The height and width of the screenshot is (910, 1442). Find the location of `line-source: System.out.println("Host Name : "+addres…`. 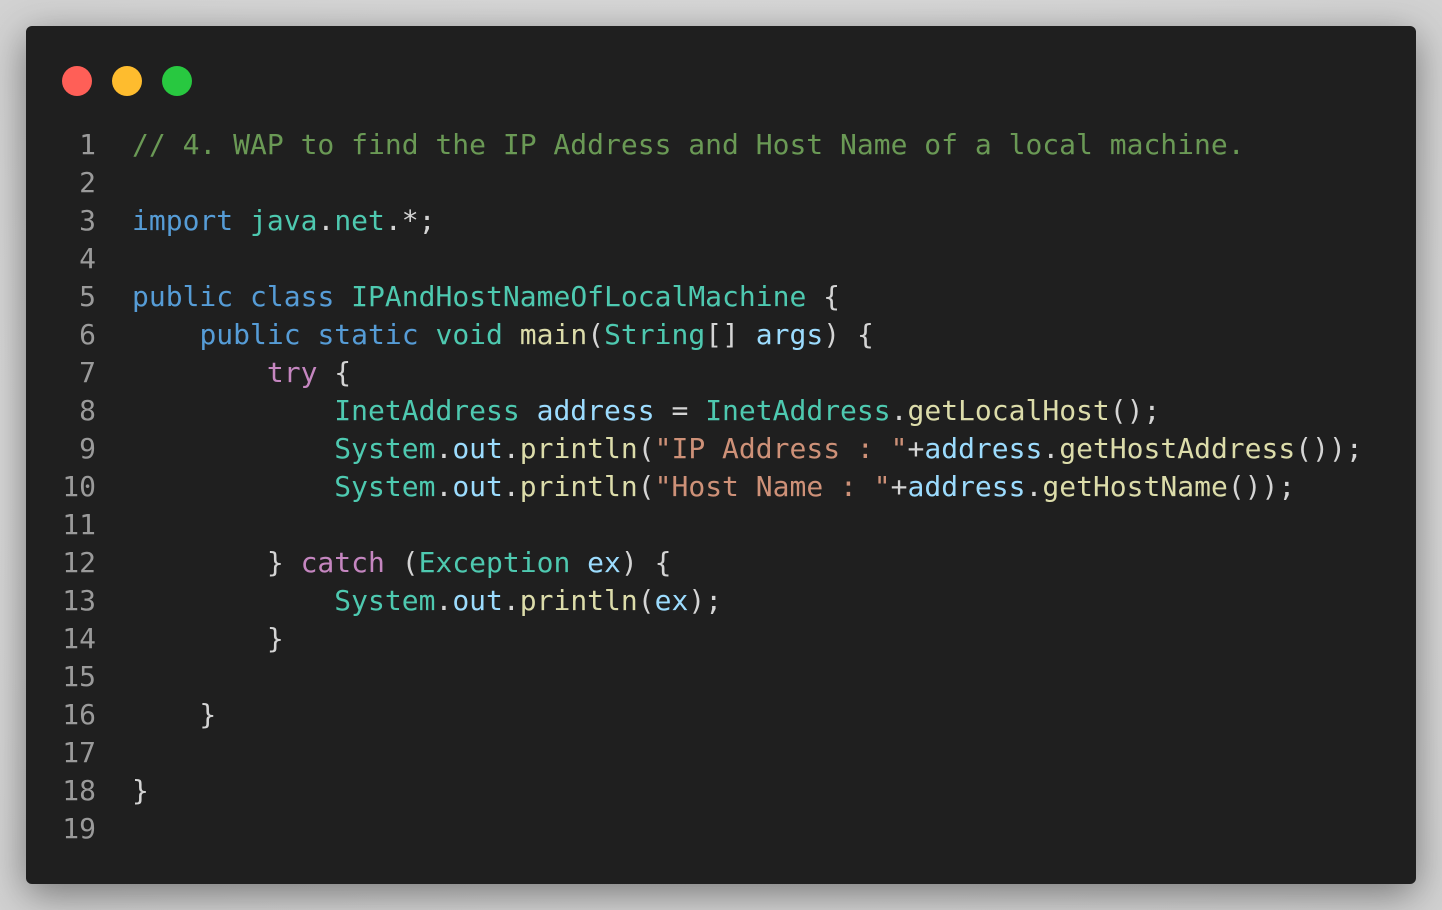

line-source: System.out.println("Host Name : "+addres… is located at coordinates (695, 487).